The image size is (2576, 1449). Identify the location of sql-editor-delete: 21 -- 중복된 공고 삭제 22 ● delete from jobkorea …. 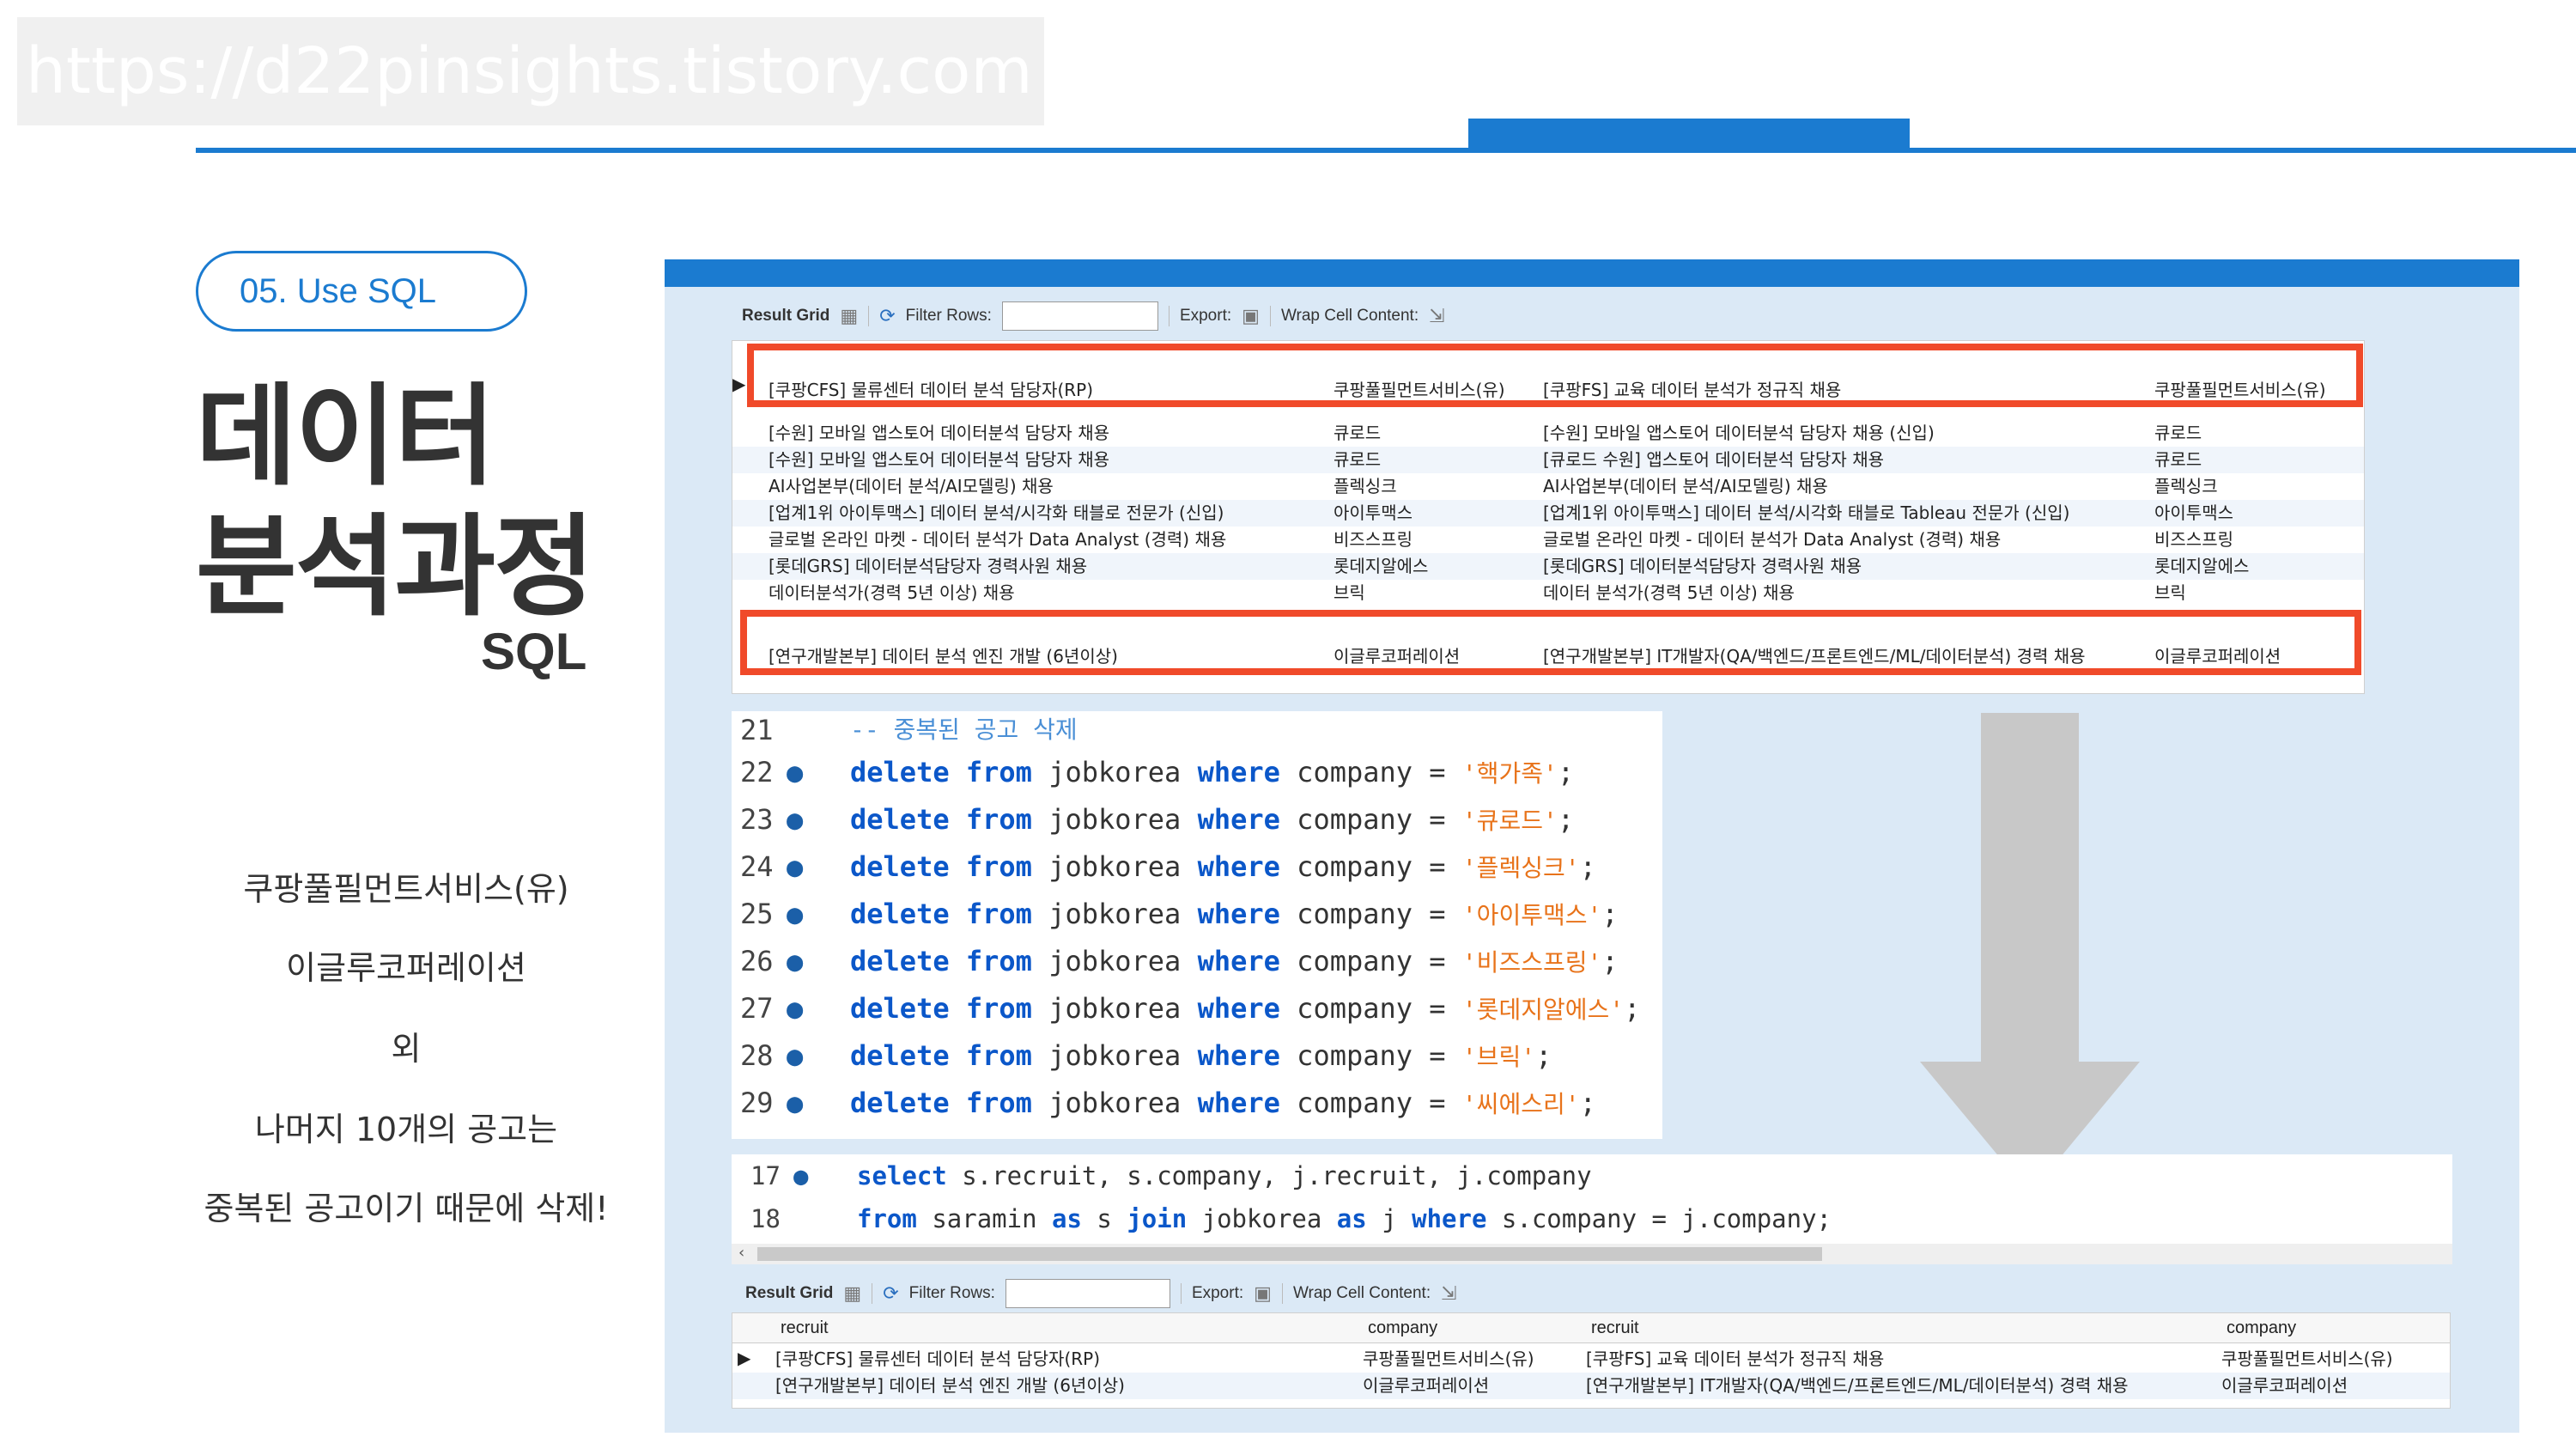
(1197, 925).